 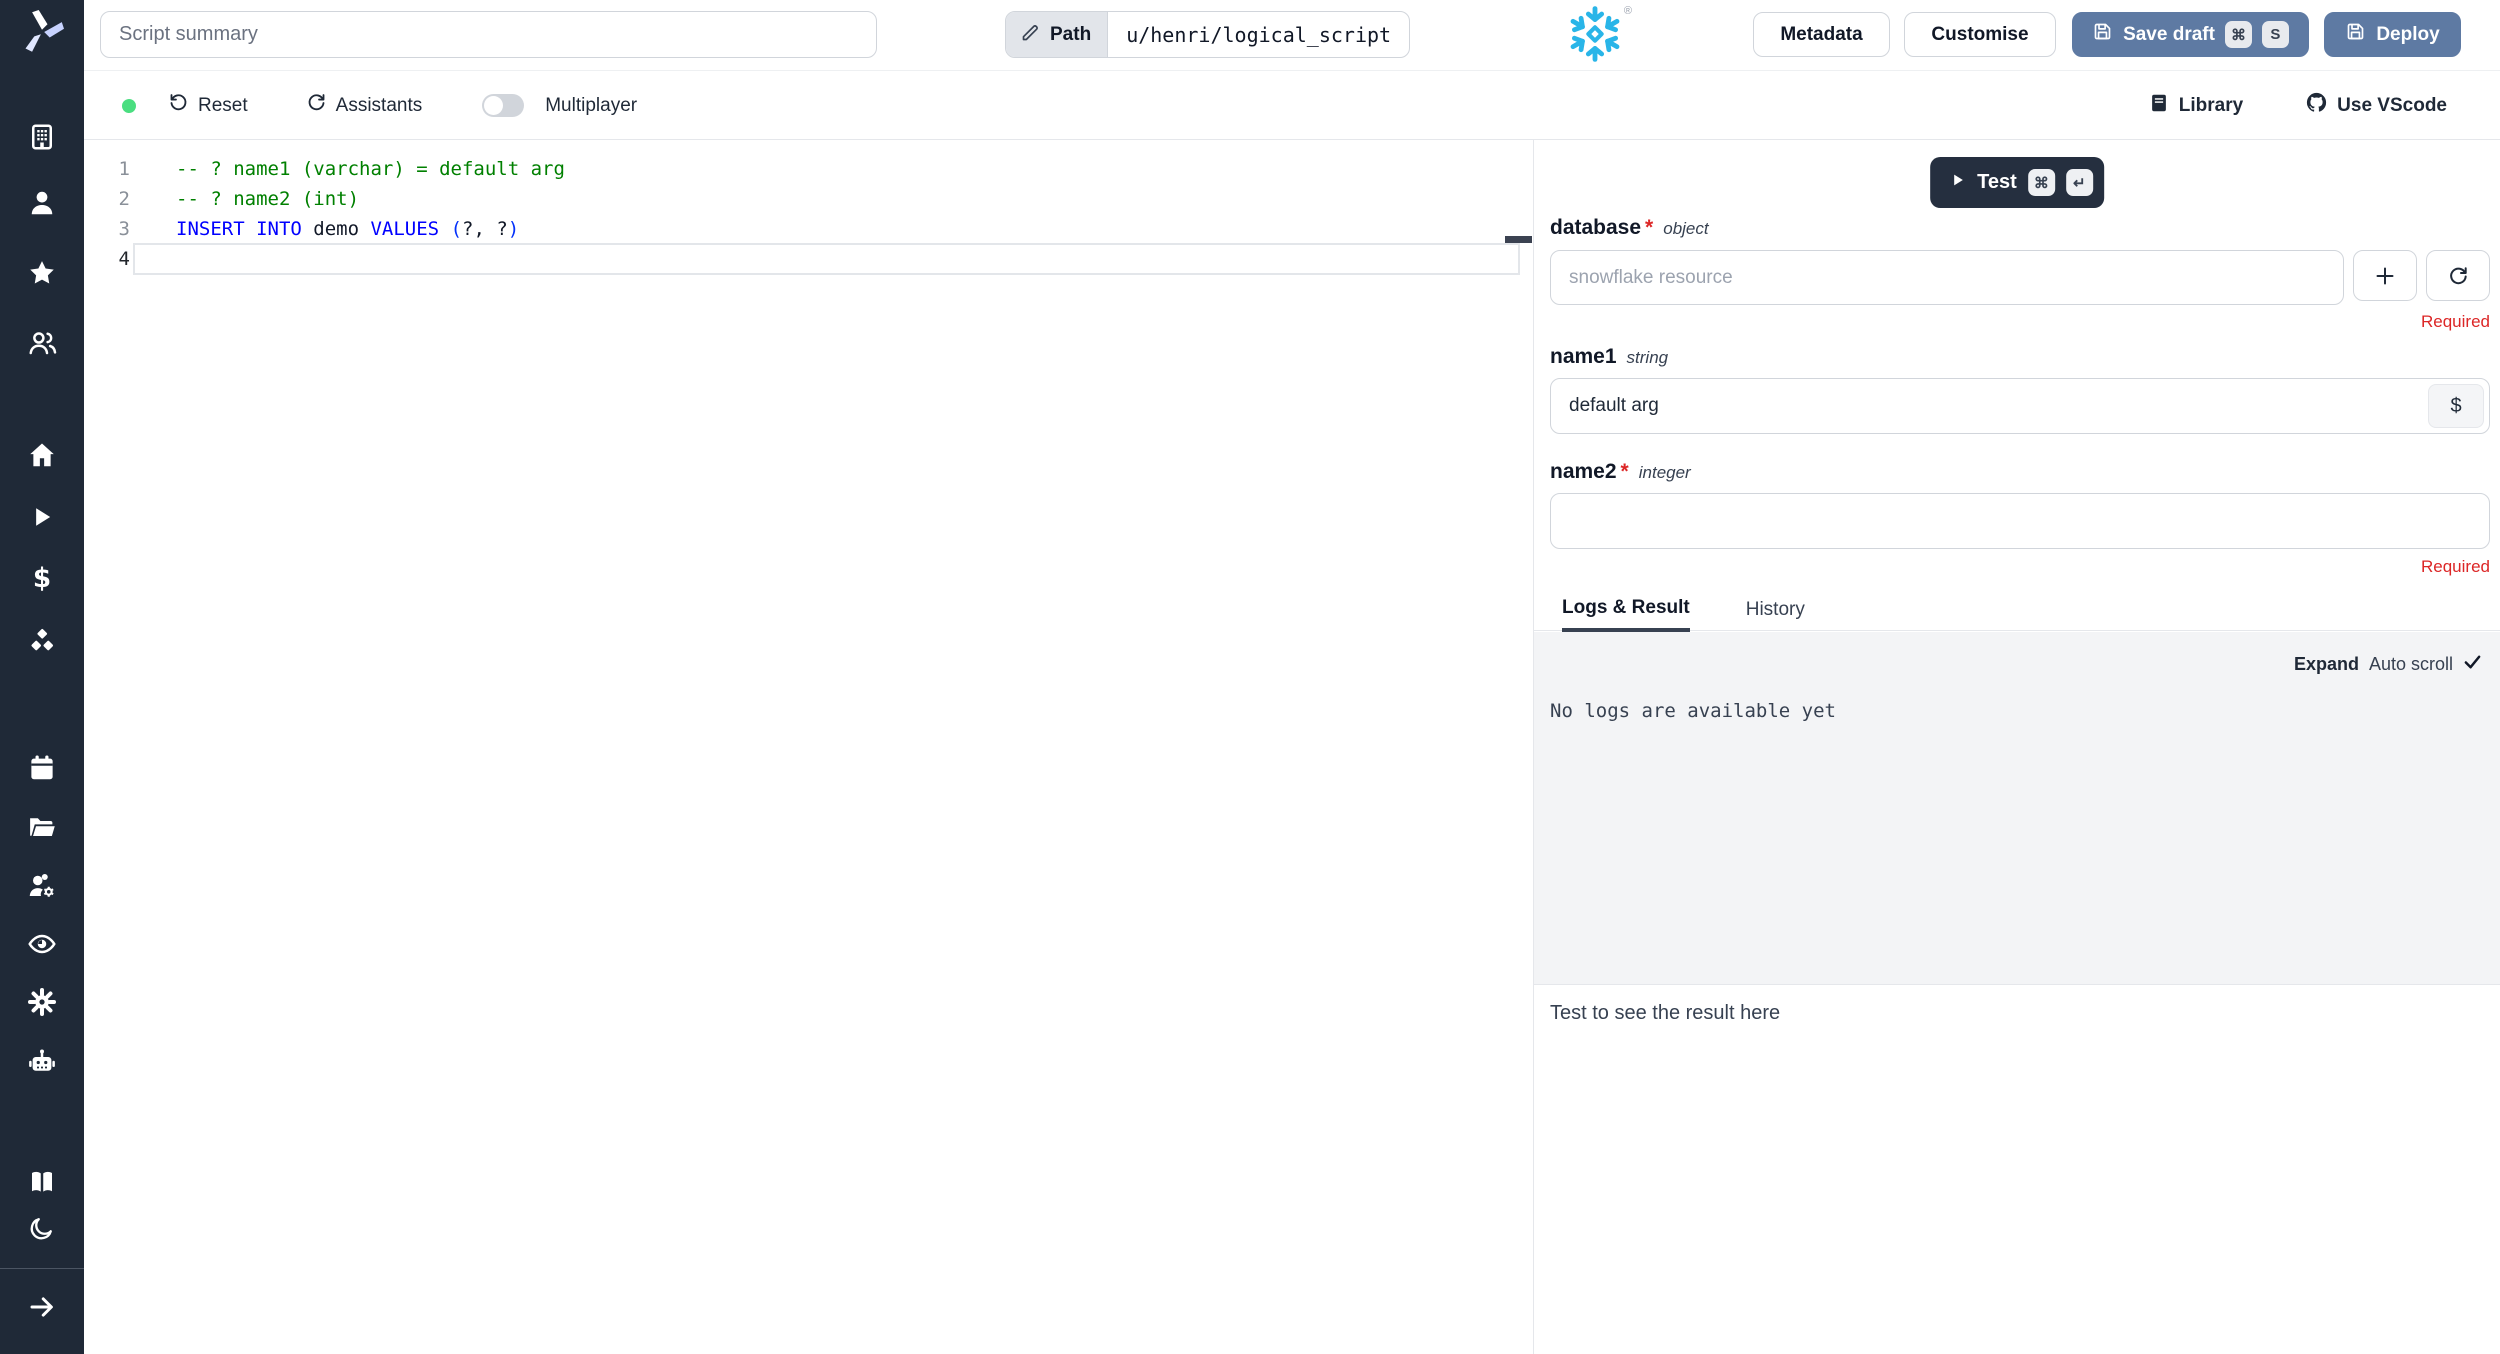 I want to click on refresh-resource-button, so click(x=2458, y=275).